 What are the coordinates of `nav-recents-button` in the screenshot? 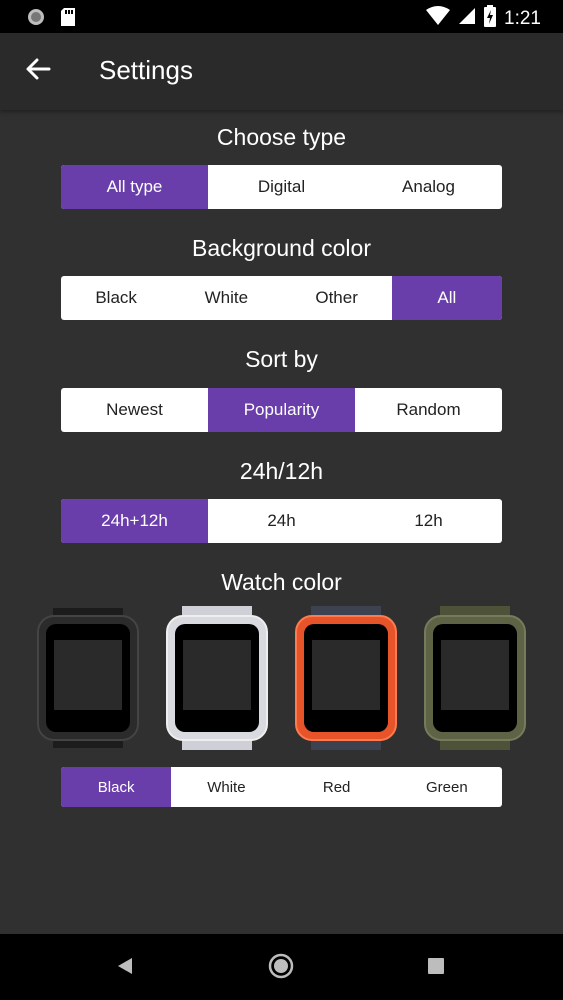 It's located at (436, 968).